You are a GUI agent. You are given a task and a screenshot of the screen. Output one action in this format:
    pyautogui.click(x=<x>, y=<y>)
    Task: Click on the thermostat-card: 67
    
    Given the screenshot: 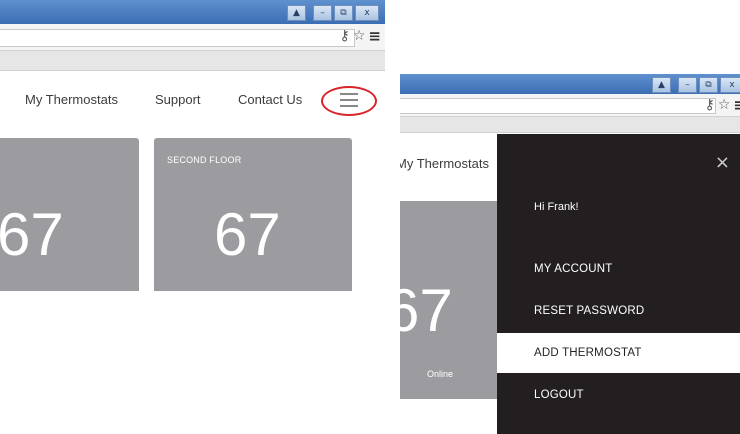 What is the action you would take?
    pyautogui.click(x=69, y=214)
    